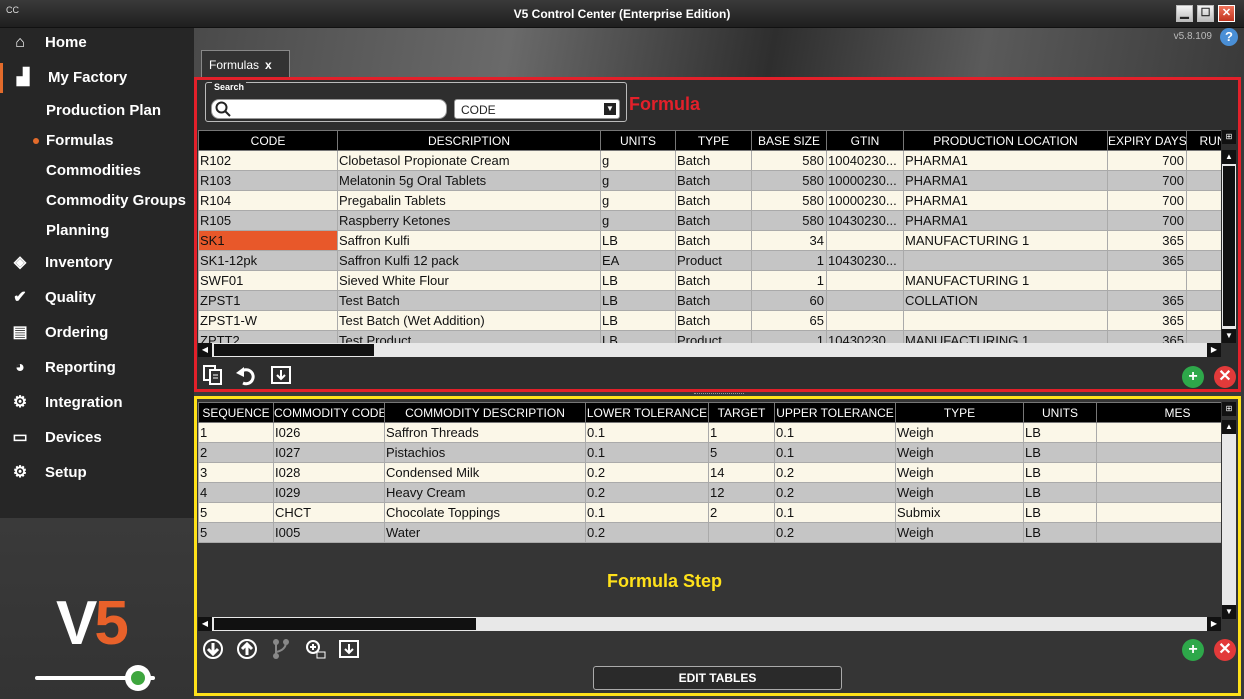 Image resolution: width=1244 pixels, height=699 pixels. I want to click on table-cell: SK1, so click(268, 240).